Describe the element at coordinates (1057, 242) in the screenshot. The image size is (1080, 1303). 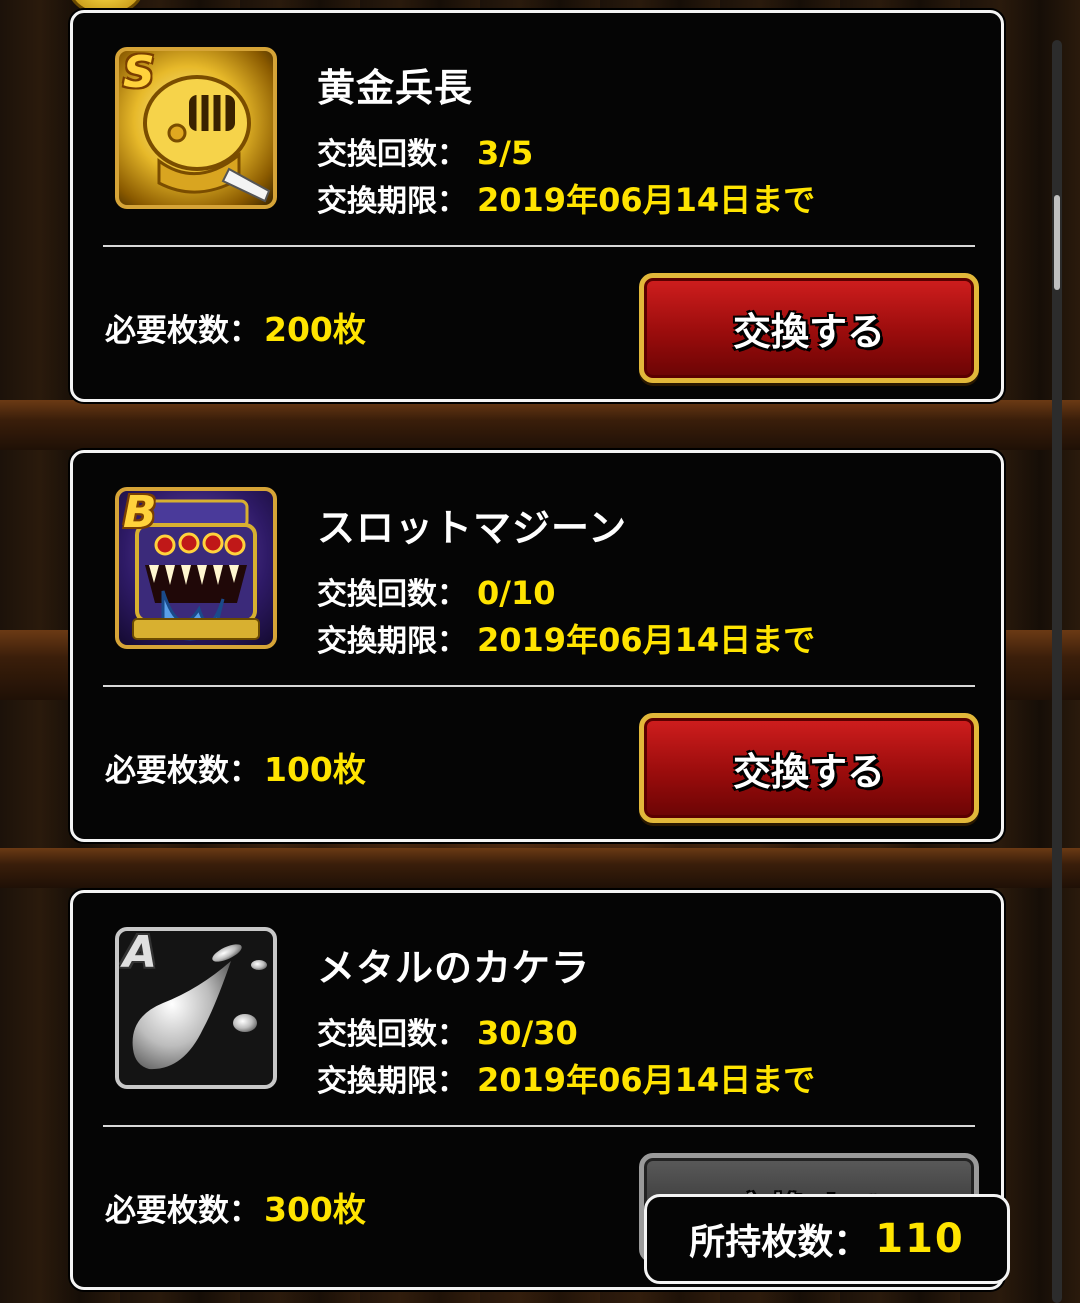
I see `scrollbar-thumb` at that location.